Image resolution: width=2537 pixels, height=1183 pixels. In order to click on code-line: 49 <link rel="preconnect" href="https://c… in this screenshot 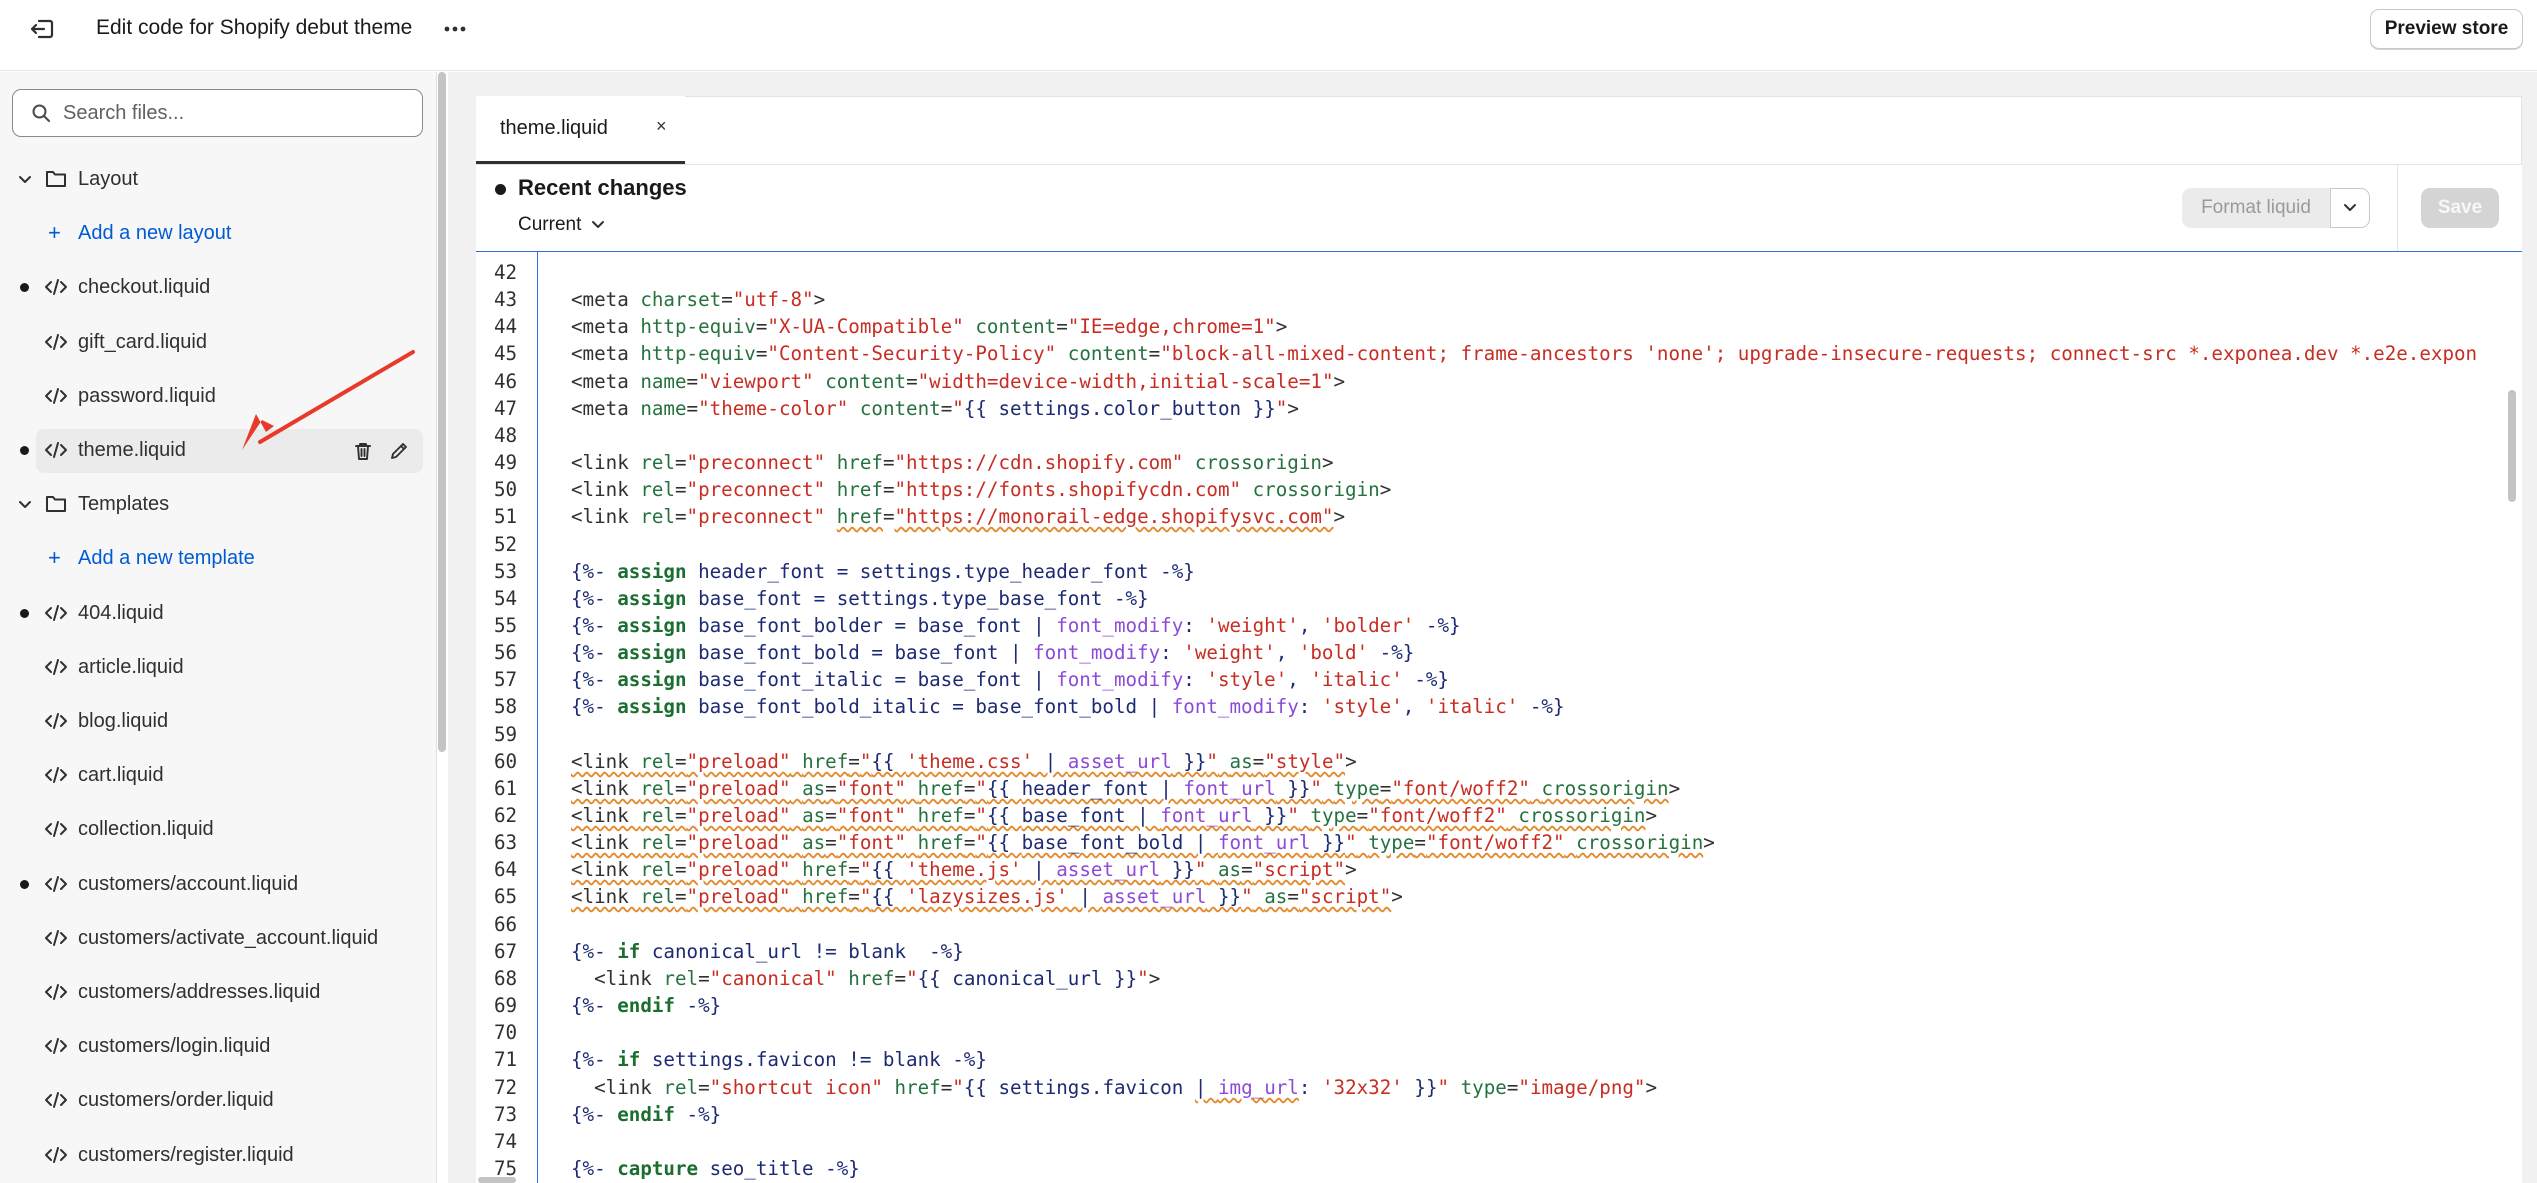, I will do `click(1496, 462)`.